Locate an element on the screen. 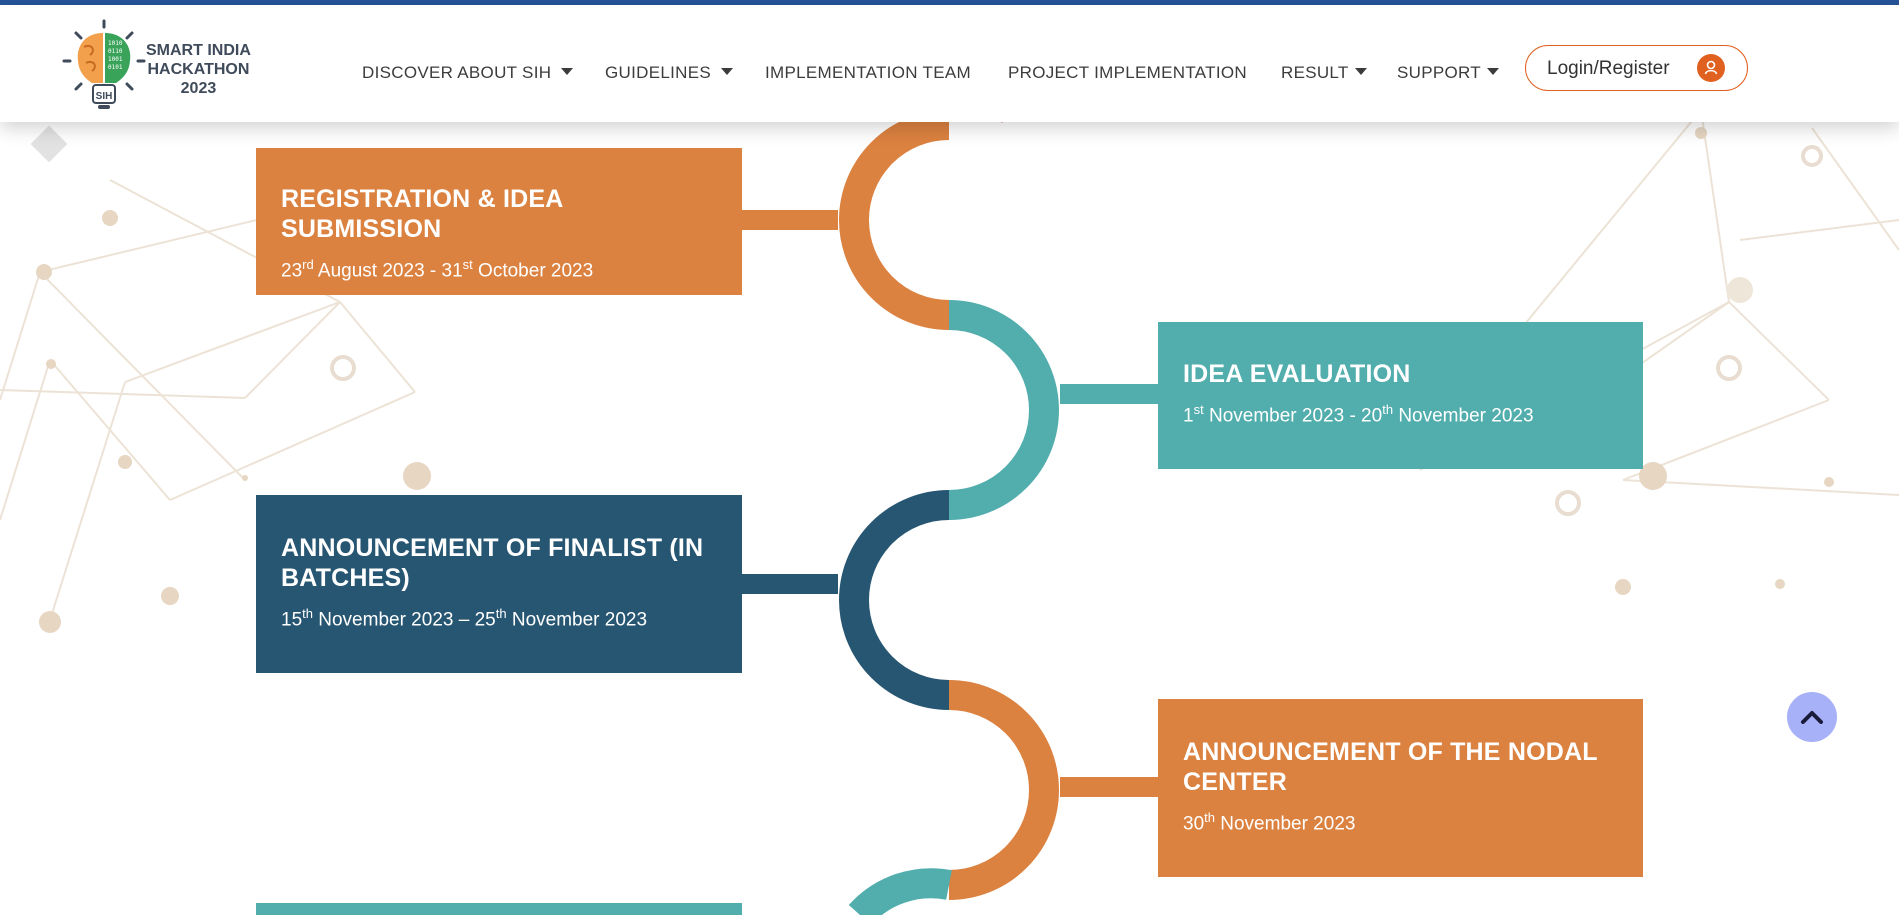 The height and width of the screenshot is (915, 1899). card-title: REGISTRATION & IDEA SUBMISSION is located at coordinates (422, 214).